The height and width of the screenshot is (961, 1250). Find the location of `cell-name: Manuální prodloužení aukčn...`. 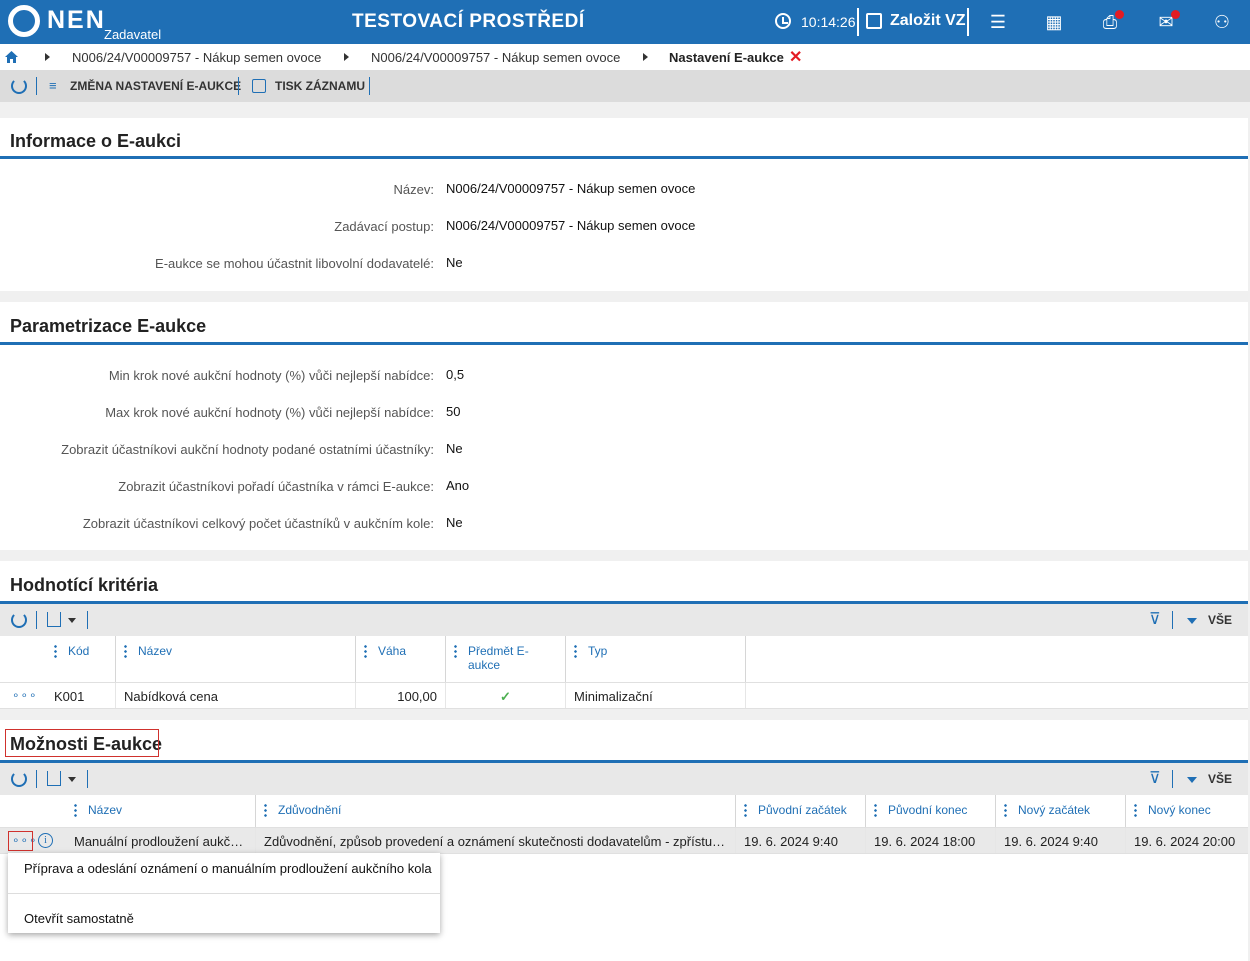

cell-name: Manuální prodloužení aukčn... is located at coordinates (161, 840).